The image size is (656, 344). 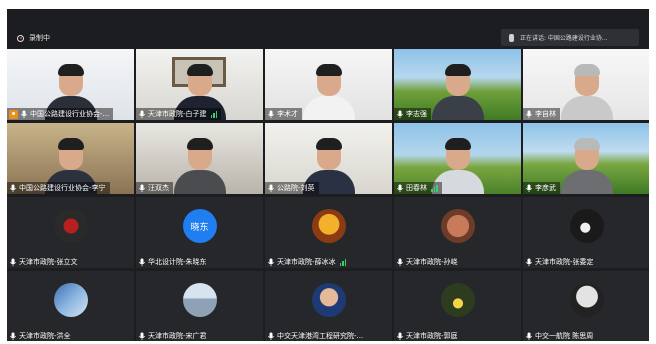 What do you see at coordinates (41, 335) in the screenshot?
I see `participant-label: 天津市政院-洪全` at bounding box center [41, 335].